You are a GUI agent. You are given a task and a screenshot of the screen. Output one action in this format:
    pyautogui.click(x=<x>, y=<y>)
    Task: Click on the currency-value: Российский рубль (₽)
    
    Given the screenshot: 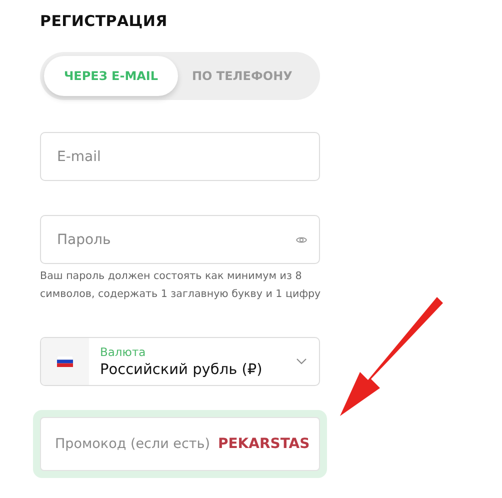 What is the action you would take?
    pyautogui.click(x=182, y=370)
    